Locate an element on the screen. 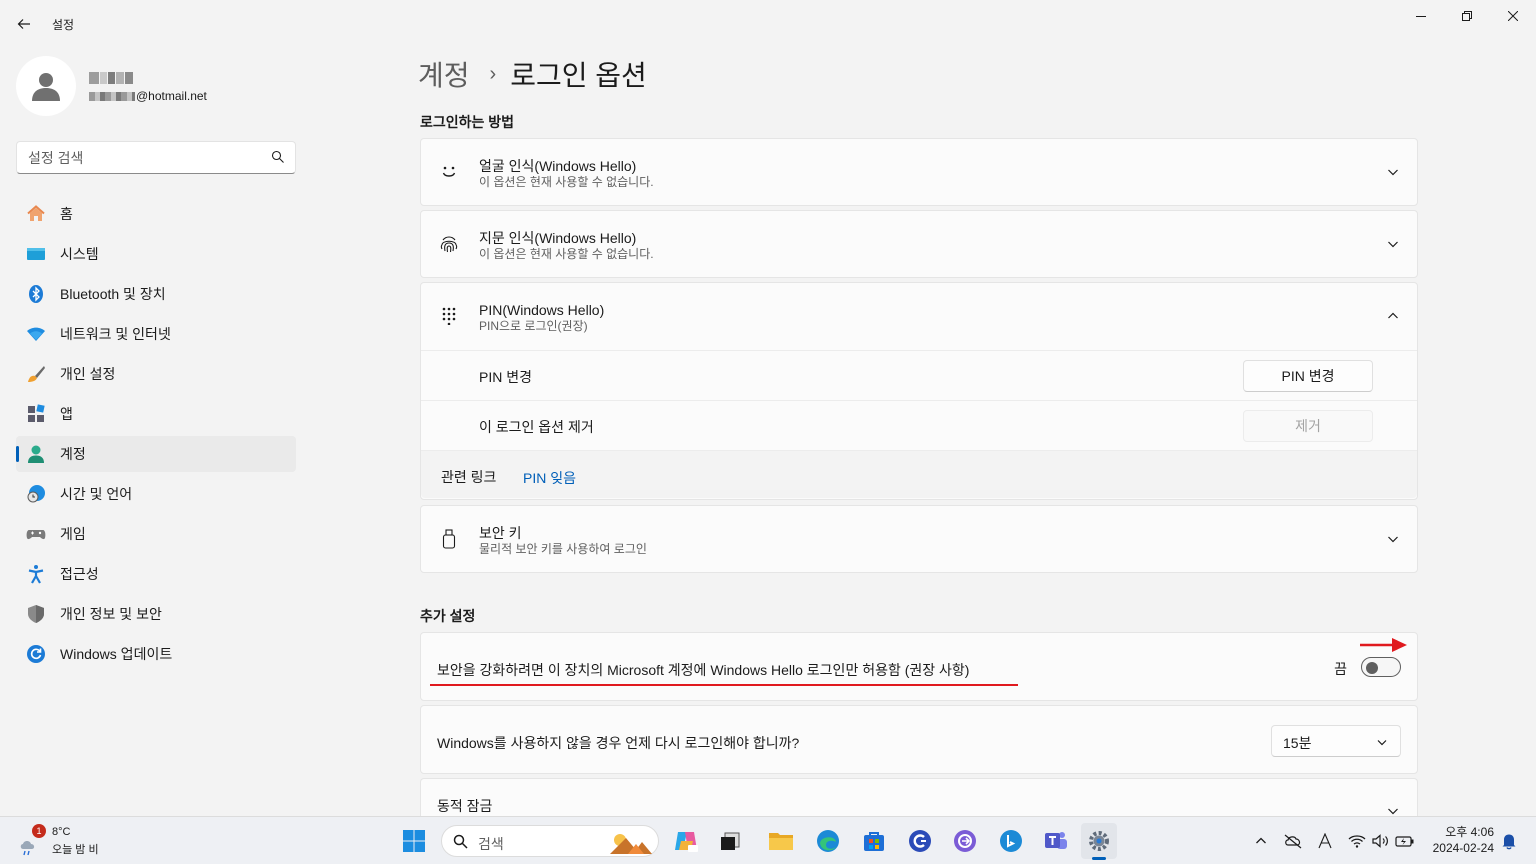  fingerprint-icon is located at coordinates (449, 244).